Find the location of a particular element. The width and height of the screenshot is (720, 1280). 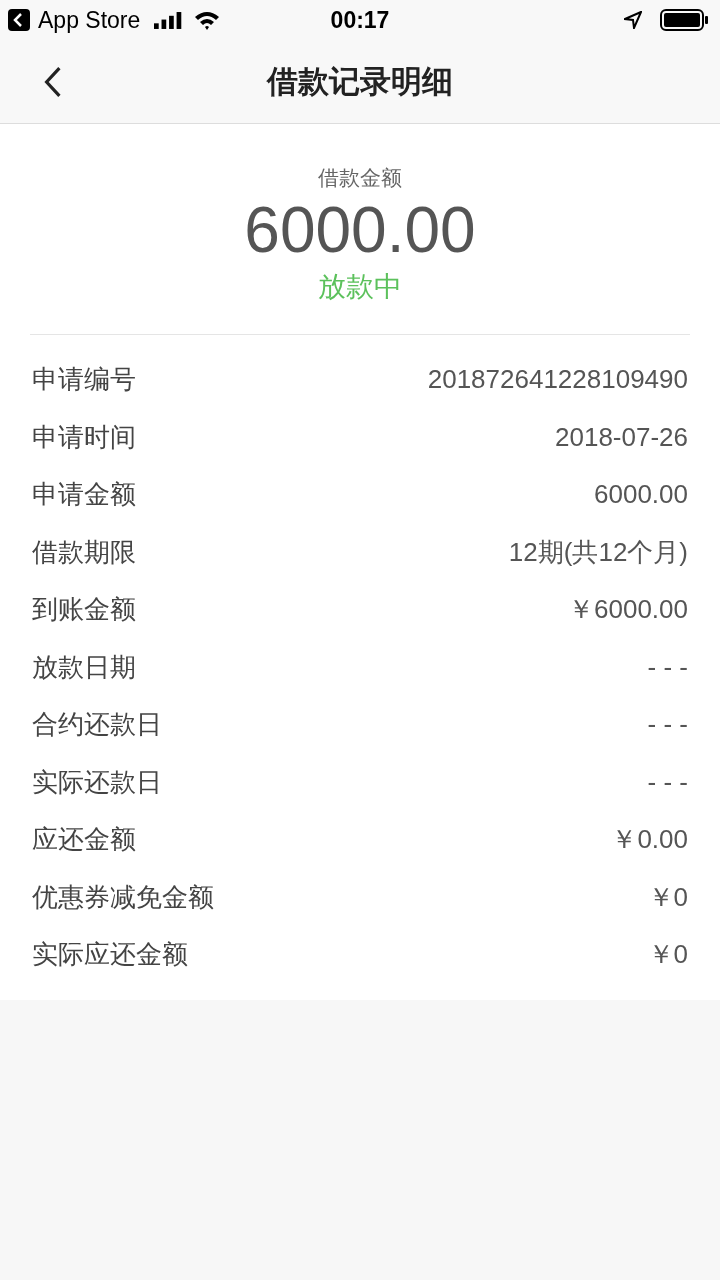

detail-value: 12期(共12个月) is located at coordinates (598, 552).